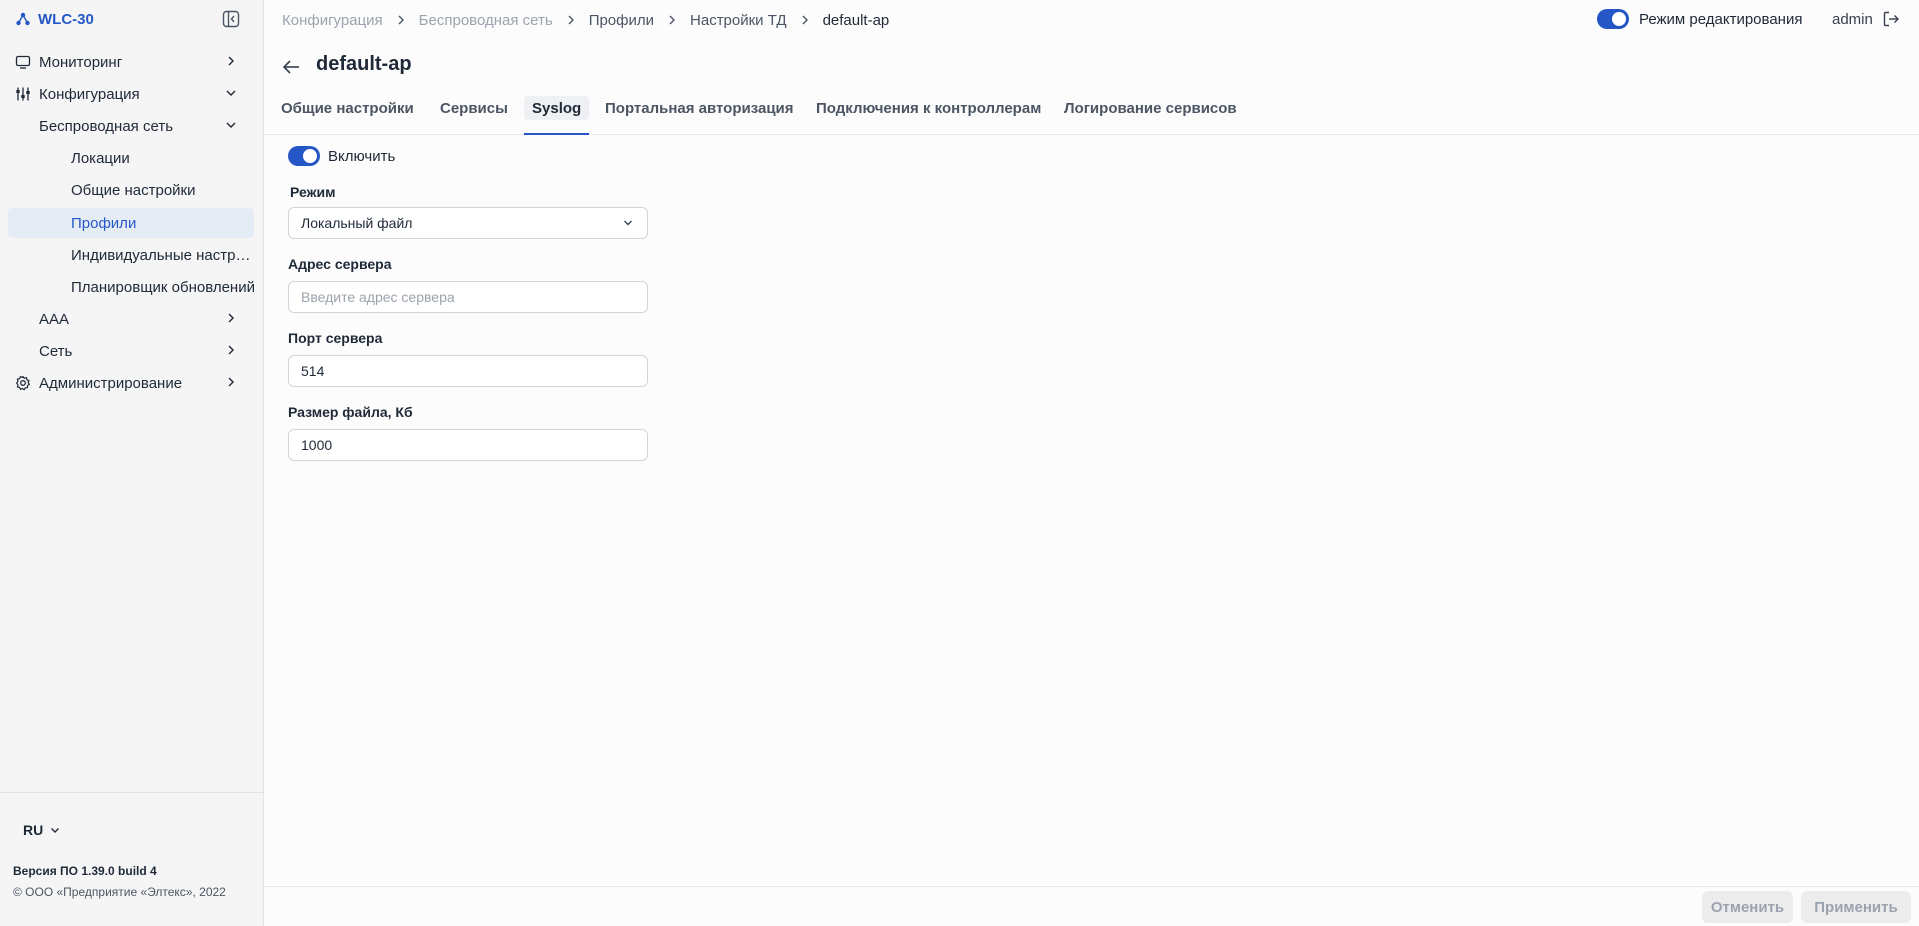  Describe the element at coordinates (738, 20) in the screenshot. I see `breadcrumb-item-ap-settings: Настройки ТД` at that location.